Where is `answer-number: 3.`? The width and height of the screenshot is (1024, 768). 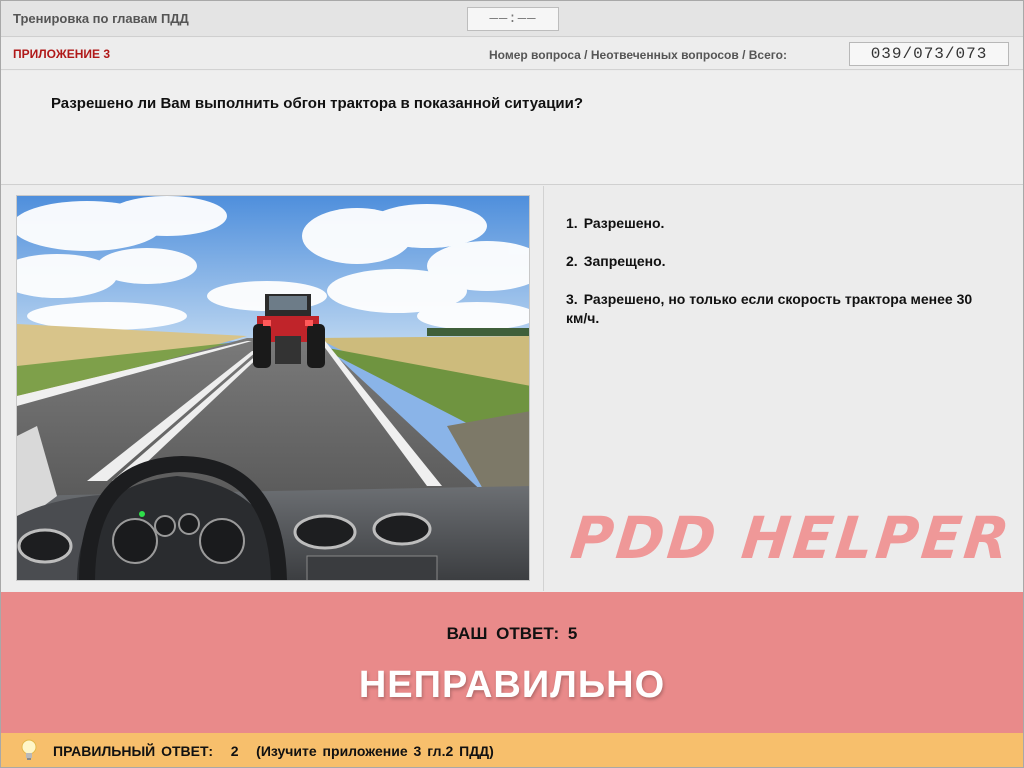 answer-number: 3. is located at coordinates (572, 299).